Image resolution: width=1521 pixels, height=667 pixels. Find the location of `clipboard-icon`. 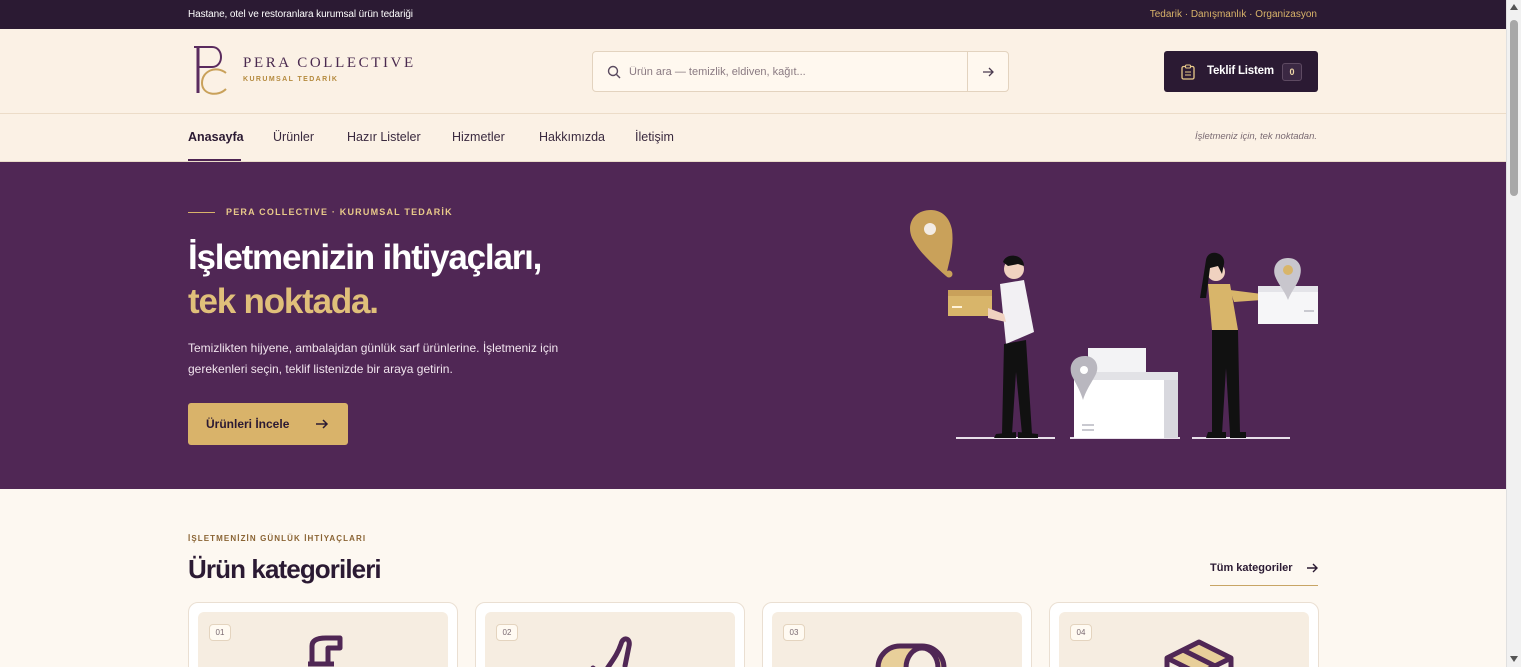

clipboard-icon is located at coordinates (1188, 72).